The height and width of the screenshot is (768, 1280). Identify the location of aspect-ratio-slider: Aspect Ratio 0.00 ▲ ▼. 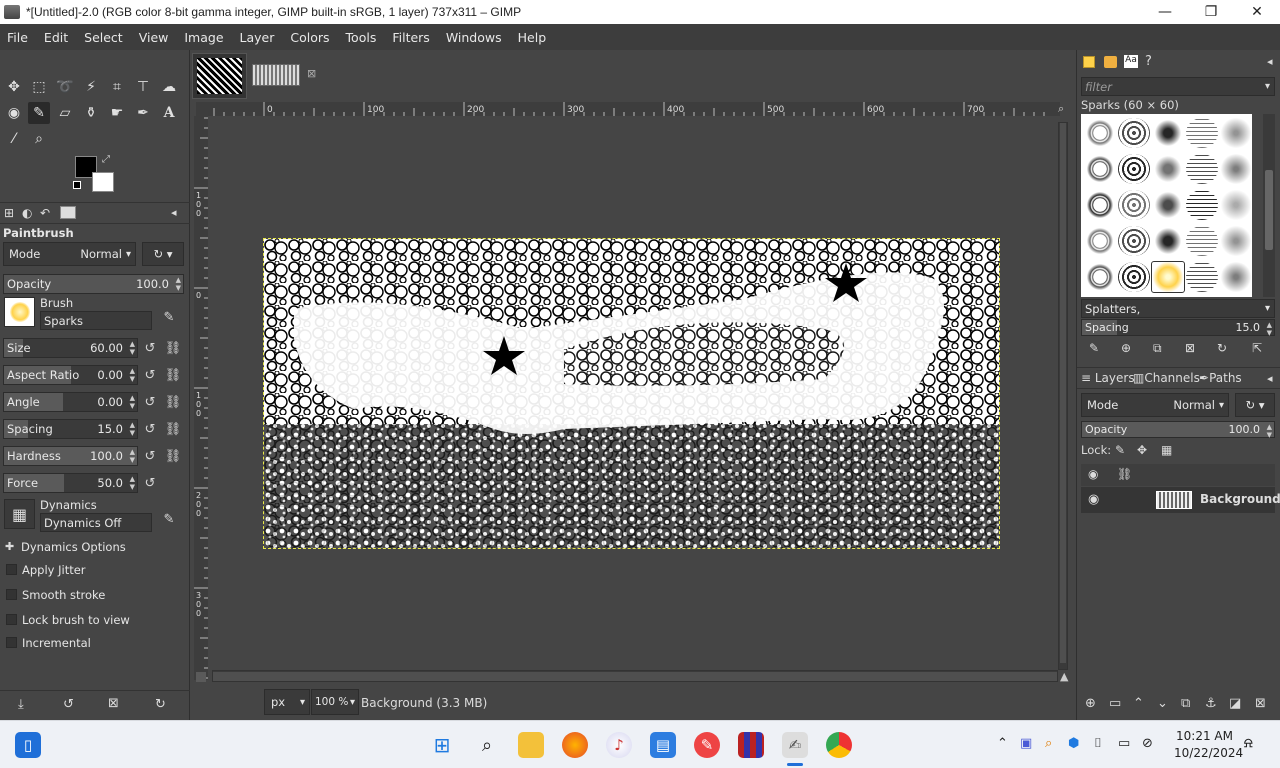
(70, 375).